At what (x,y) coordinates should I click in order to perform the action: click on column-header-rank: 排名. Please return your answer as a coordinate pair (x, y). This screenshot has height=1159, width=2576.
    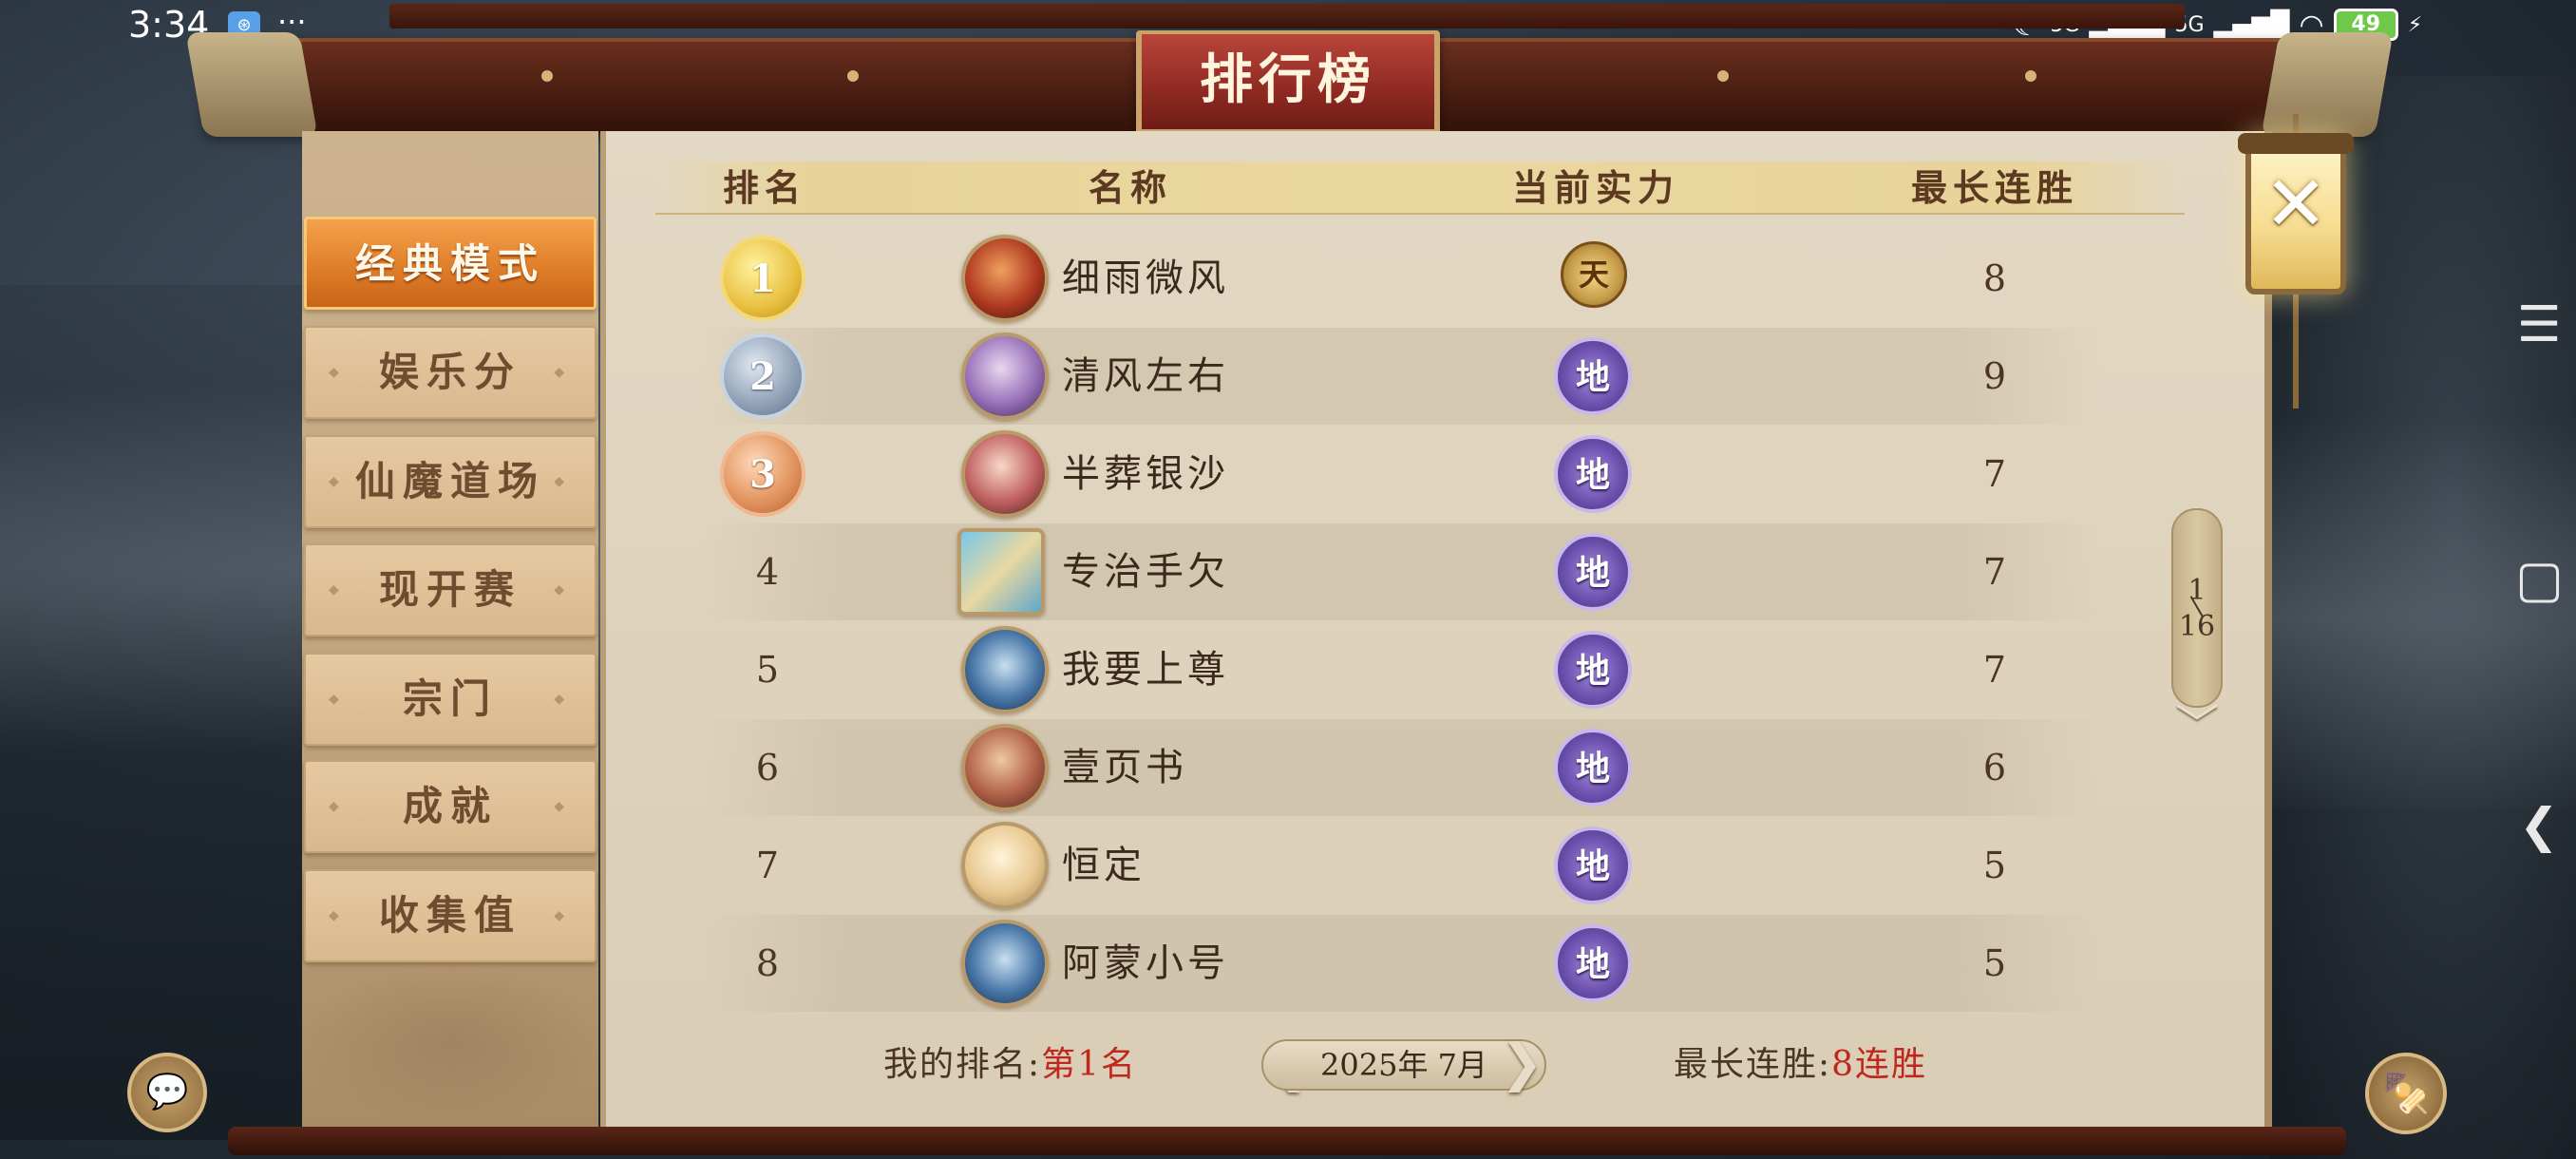
    Looking at the image, I should click on (764, 187).